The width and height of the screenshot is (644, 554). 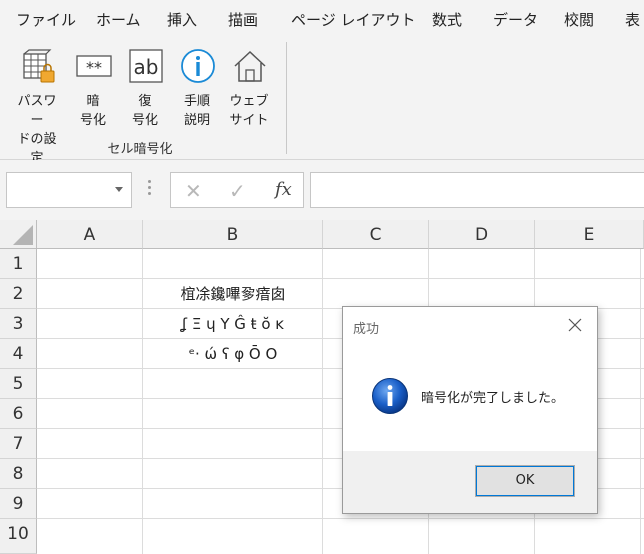 What do you see at coordinates (482, 234) in the screenshot?
I see `column-header-d: D` at bounding box center [482, 234].